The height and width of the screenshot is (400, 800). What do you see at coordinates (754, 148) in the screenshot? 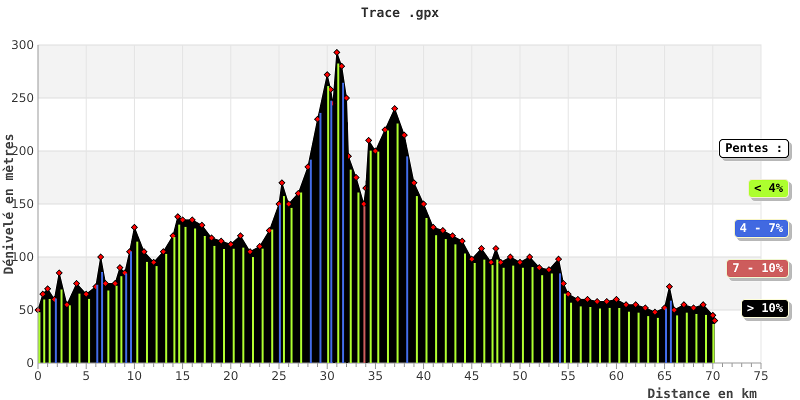
I see `legend-title: Pentes :` at bounding box center [754, 148].